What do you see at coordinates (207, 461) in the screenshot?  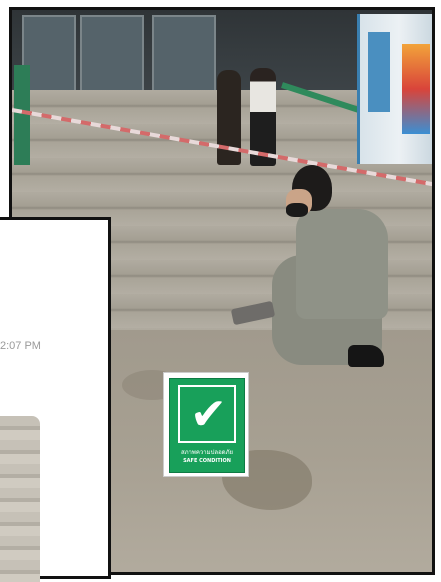 I see `sign-english-text: SAFE CONDITION` at bounding box center [207, 461].